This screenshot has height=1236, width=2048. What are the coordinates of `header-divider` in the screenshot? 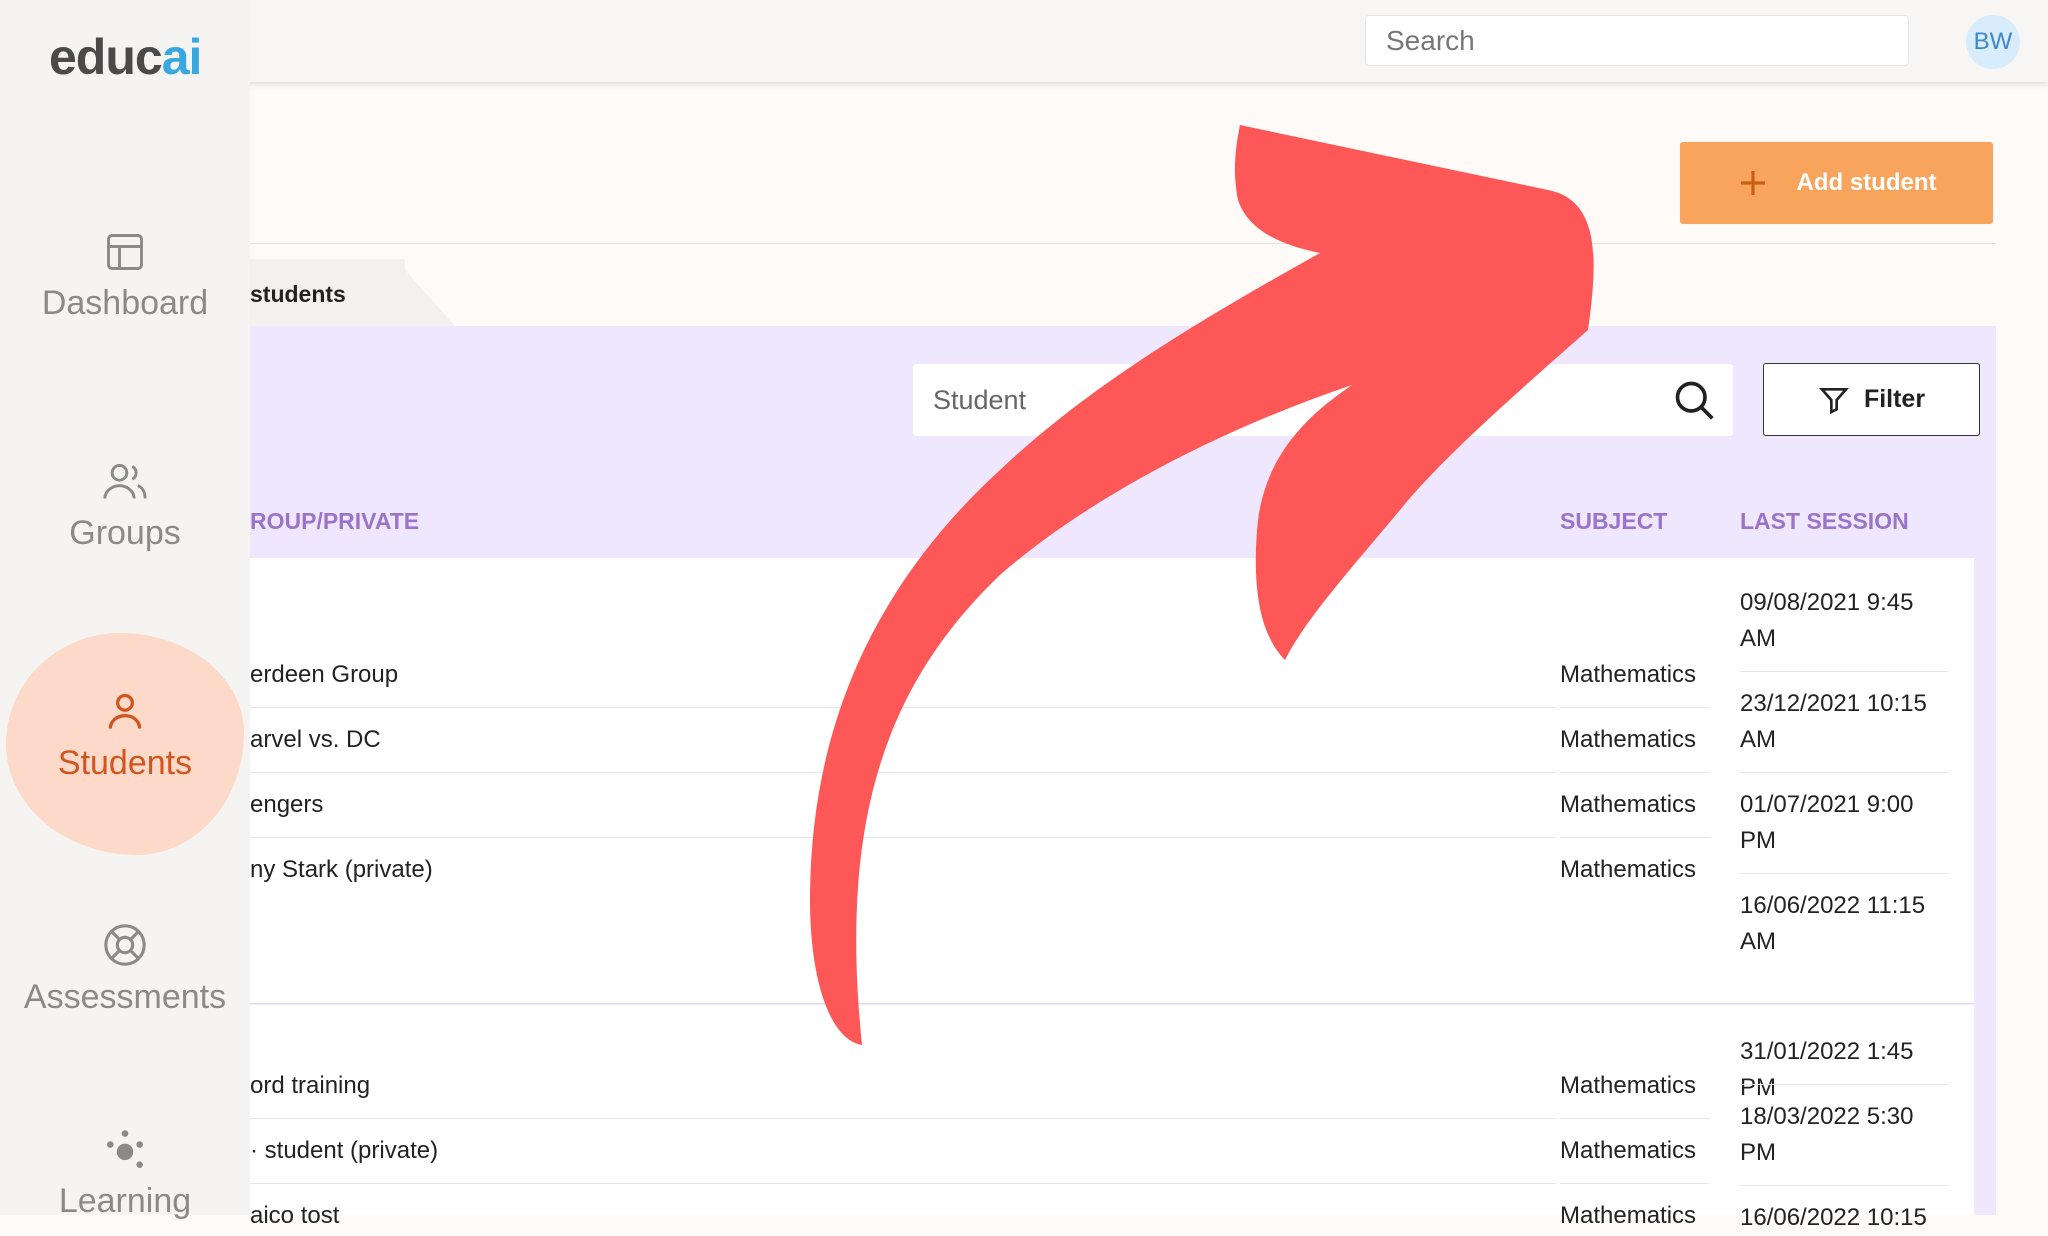 It's located at (1123, 243).